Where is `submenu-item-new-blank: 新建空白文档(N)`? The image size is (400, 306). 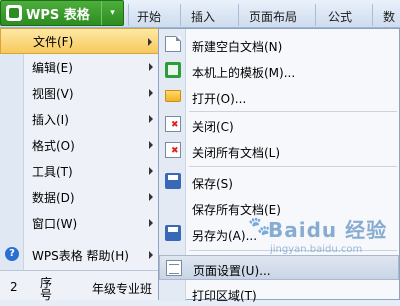 submenu-item-new-blank: 新建空白文档(N) is located at coordinates (279, 44).